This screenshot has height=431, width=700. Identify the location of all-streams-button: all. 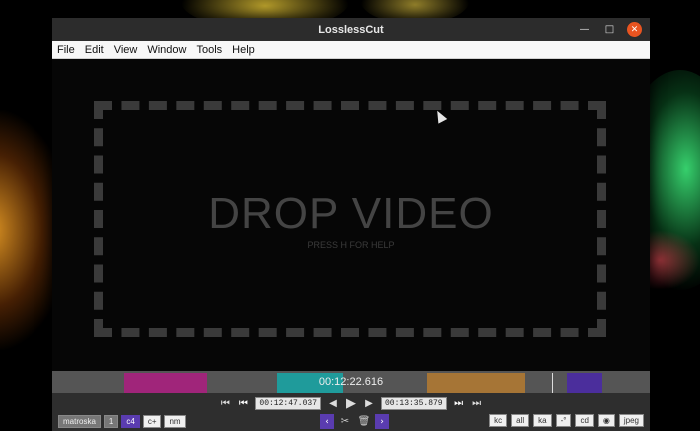
(520, 420).